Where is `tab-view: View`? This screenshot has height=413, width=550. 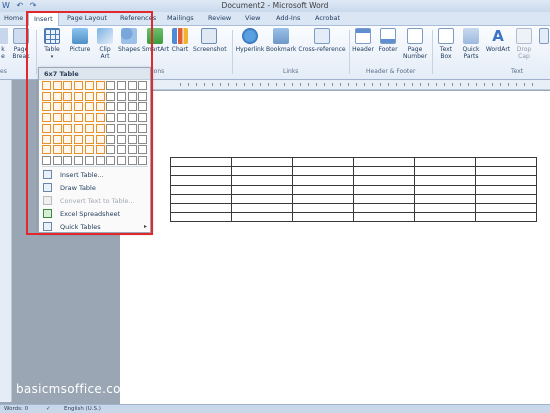
tab-view: View is located at coordinates (252, 18).